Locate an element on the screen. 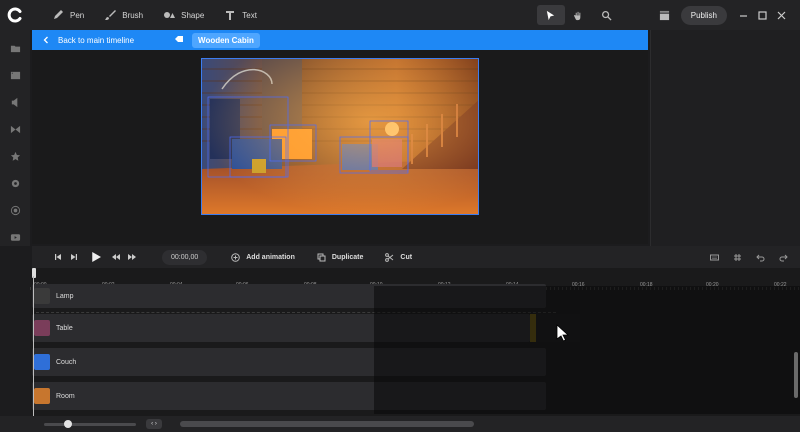  mode-group is located at coordinates (578, 15).